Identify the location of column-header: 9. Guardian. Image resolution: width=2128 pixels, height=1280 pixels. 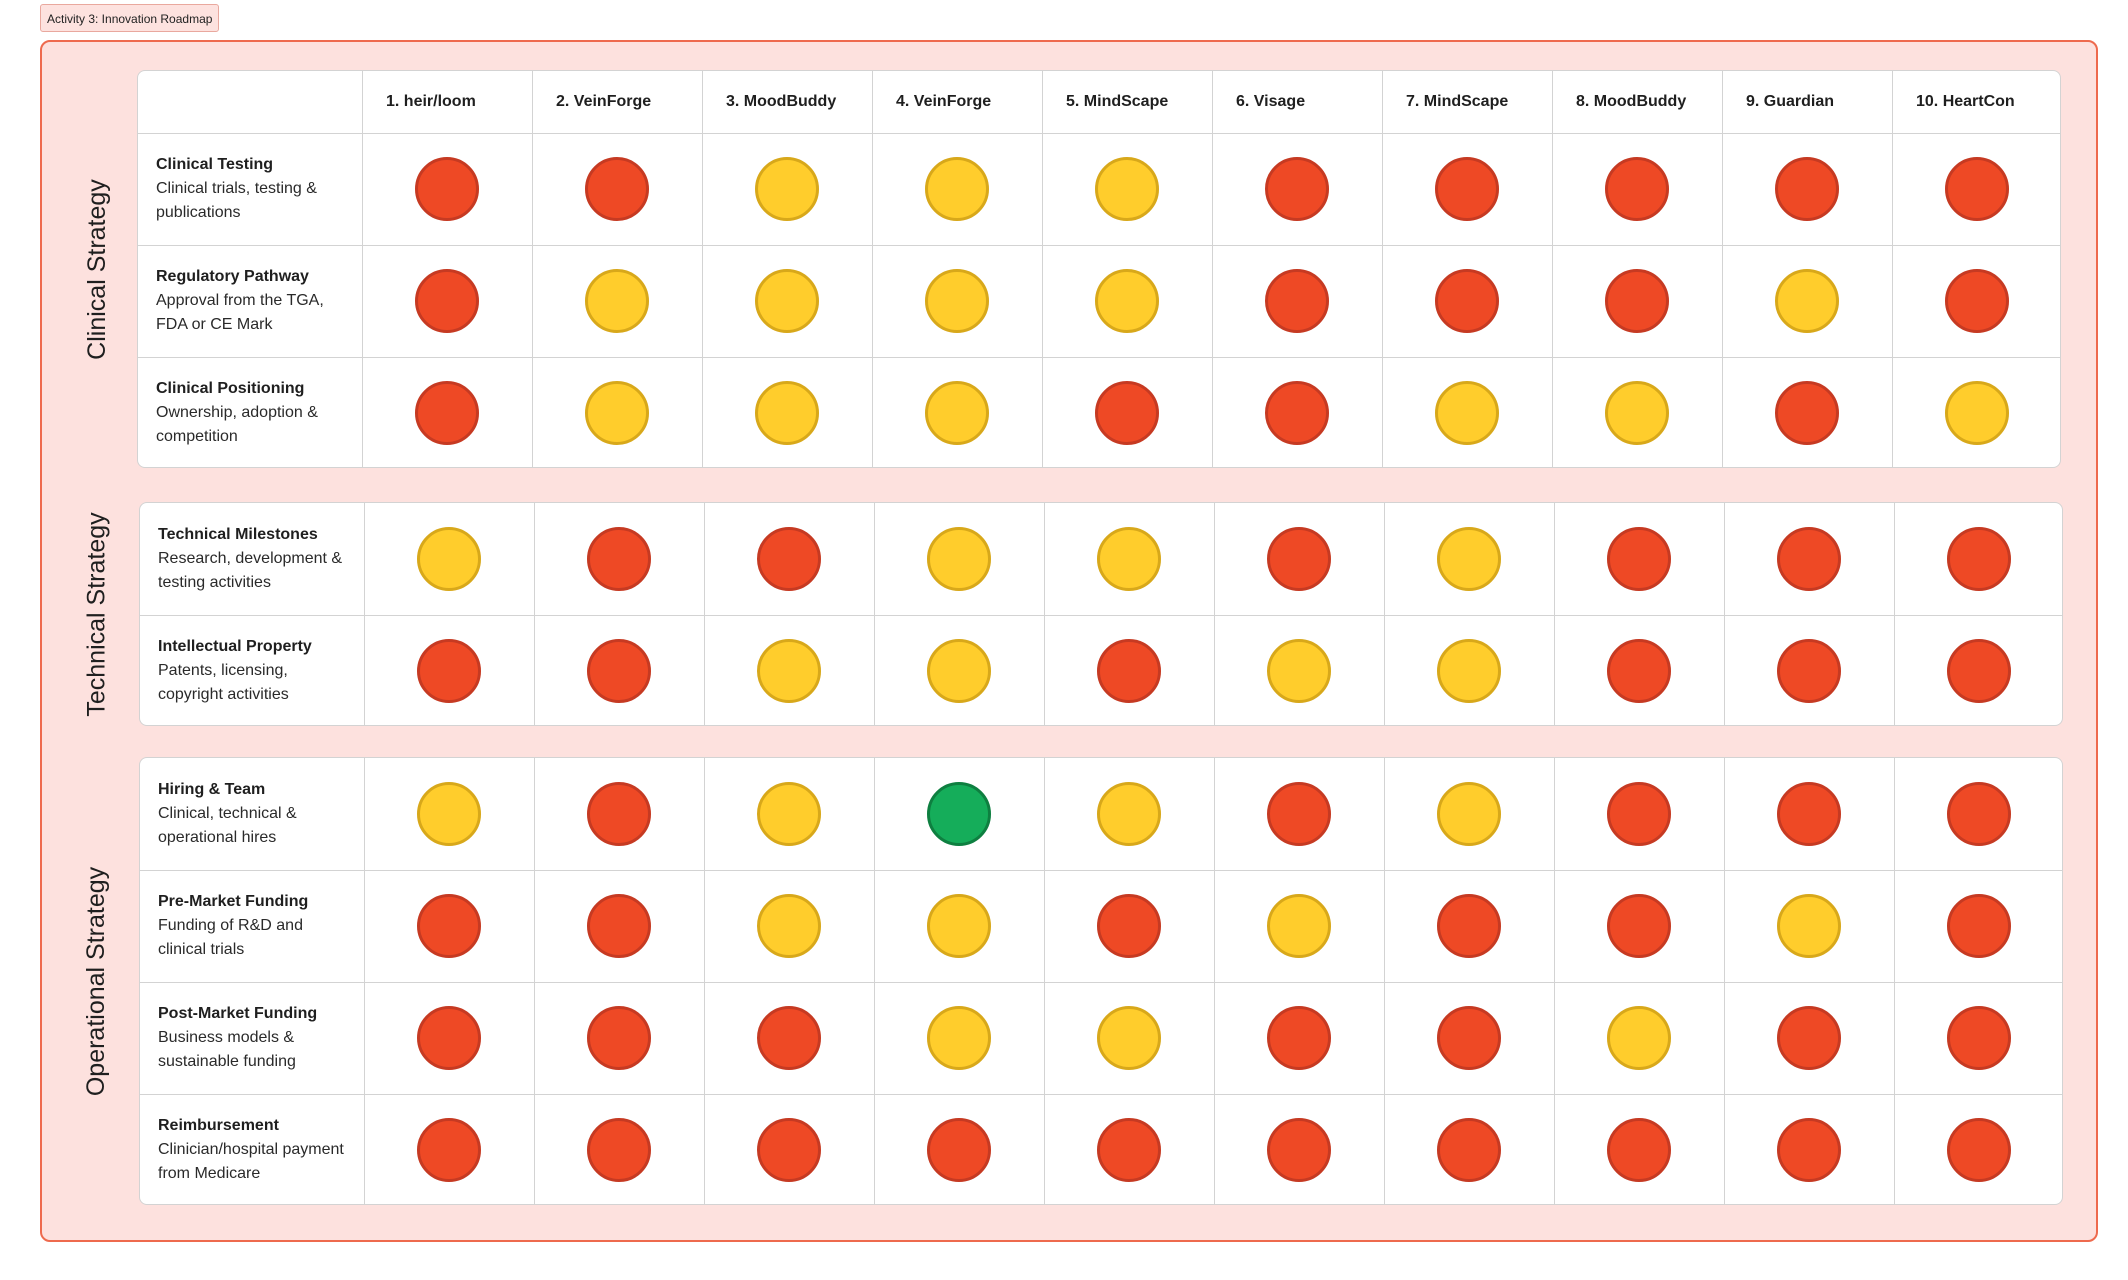
(1807, 102).